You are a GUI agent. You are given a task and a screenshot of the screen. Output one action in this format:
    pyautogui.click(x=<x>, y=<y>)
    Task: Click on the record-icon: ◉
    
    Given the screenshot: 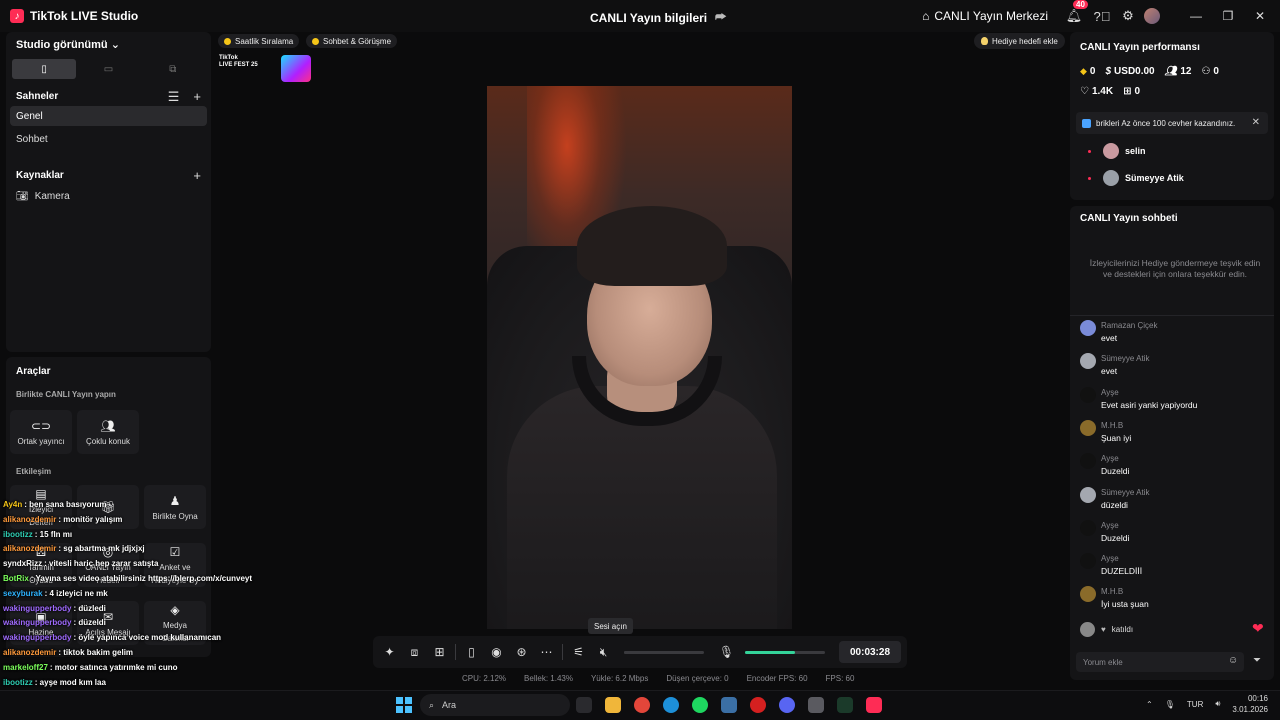 What is the action you would take?
    pyautogui.click(x=496, y=652)
    